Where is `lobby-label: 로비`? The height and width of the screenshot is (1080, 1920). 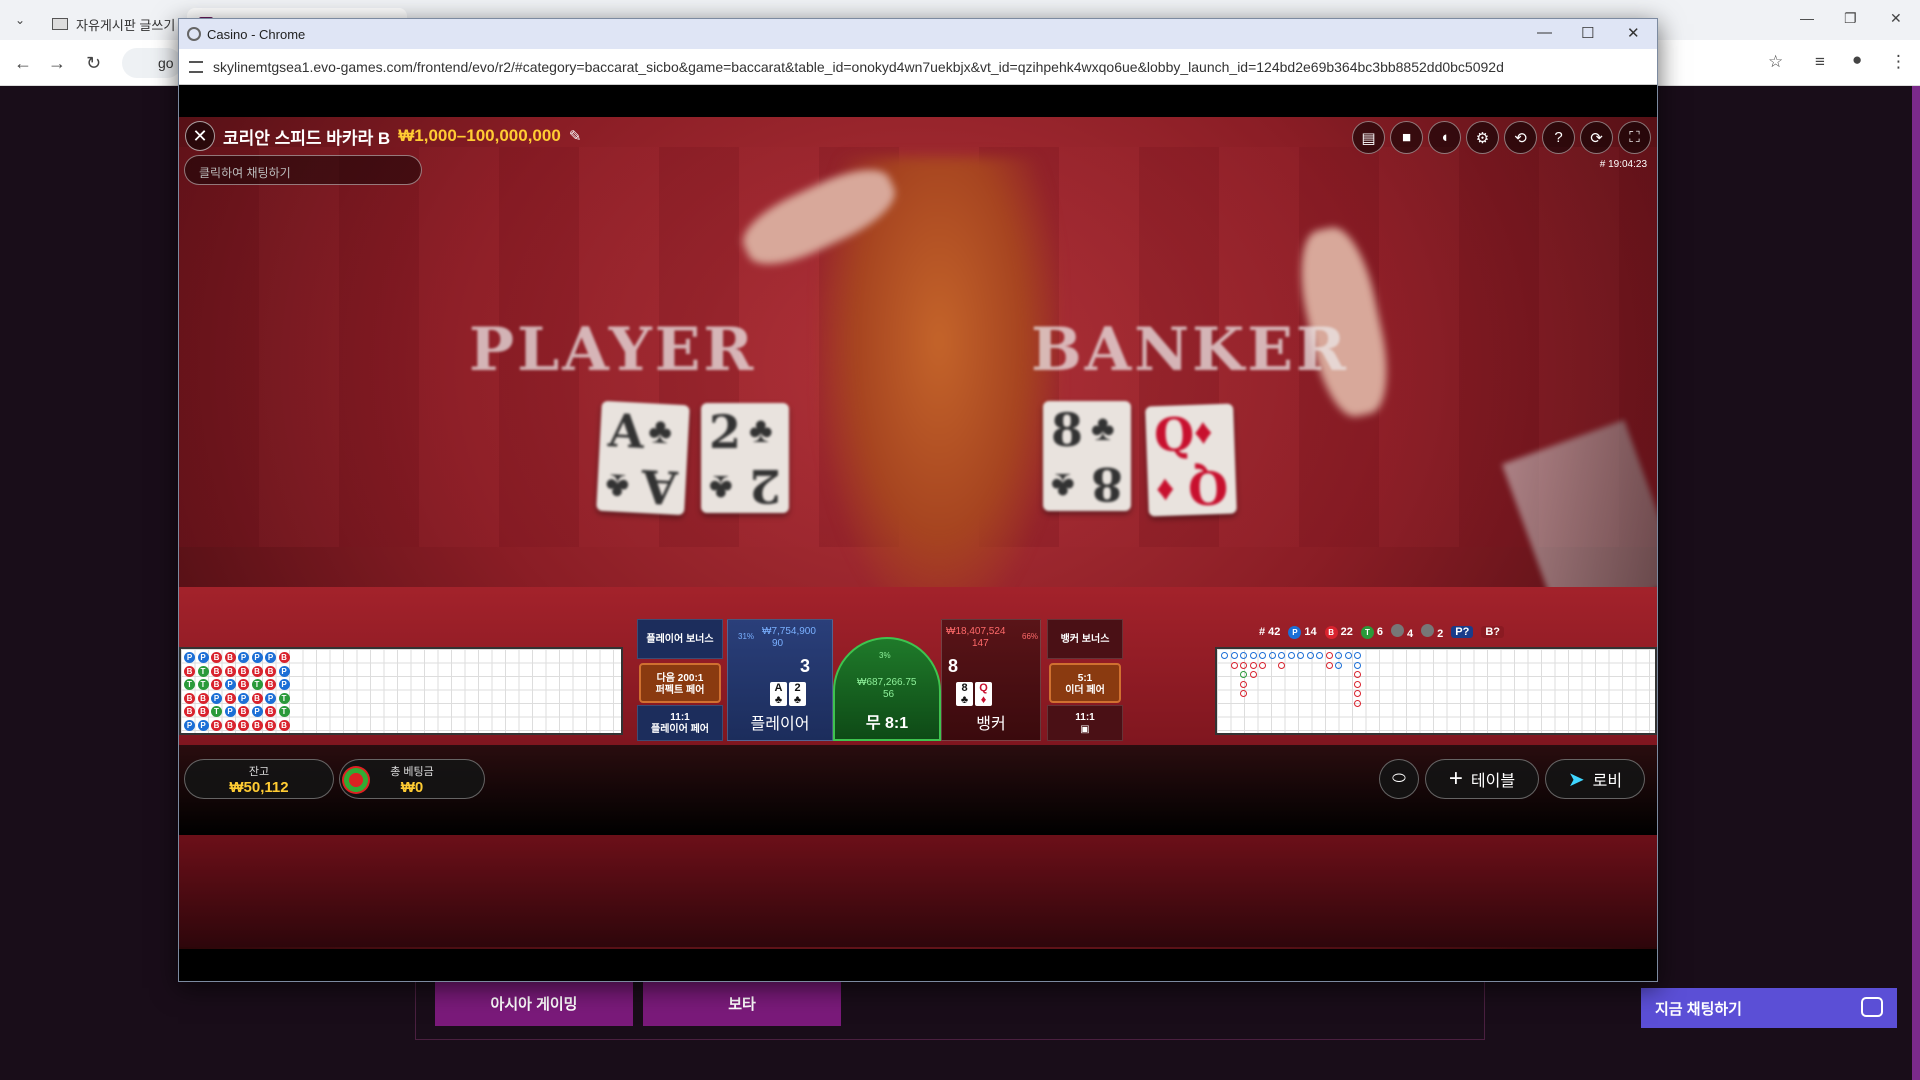
lobby-label: 로비 is located at coordinates (1607, 781).